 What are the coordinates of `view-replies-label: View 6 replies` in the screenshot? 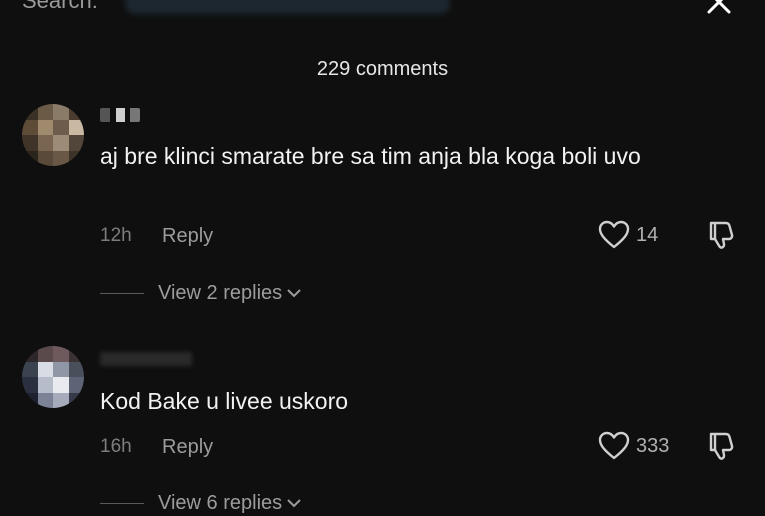 It's located at (220, 502).